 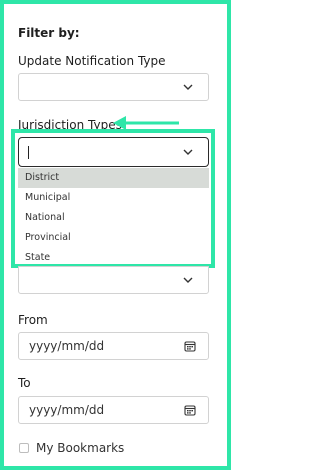 I want to click on from-date-input: yyyy/mm/dd, so click(x=113, y=346).